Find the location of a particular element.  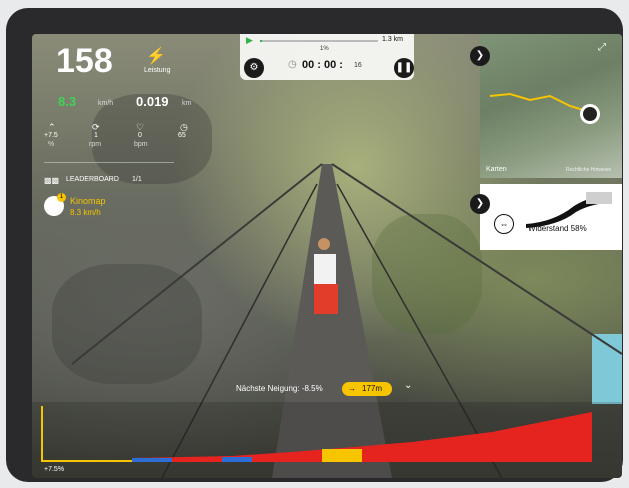

distance-value: 0.019 is located at coordinates (152, 101).